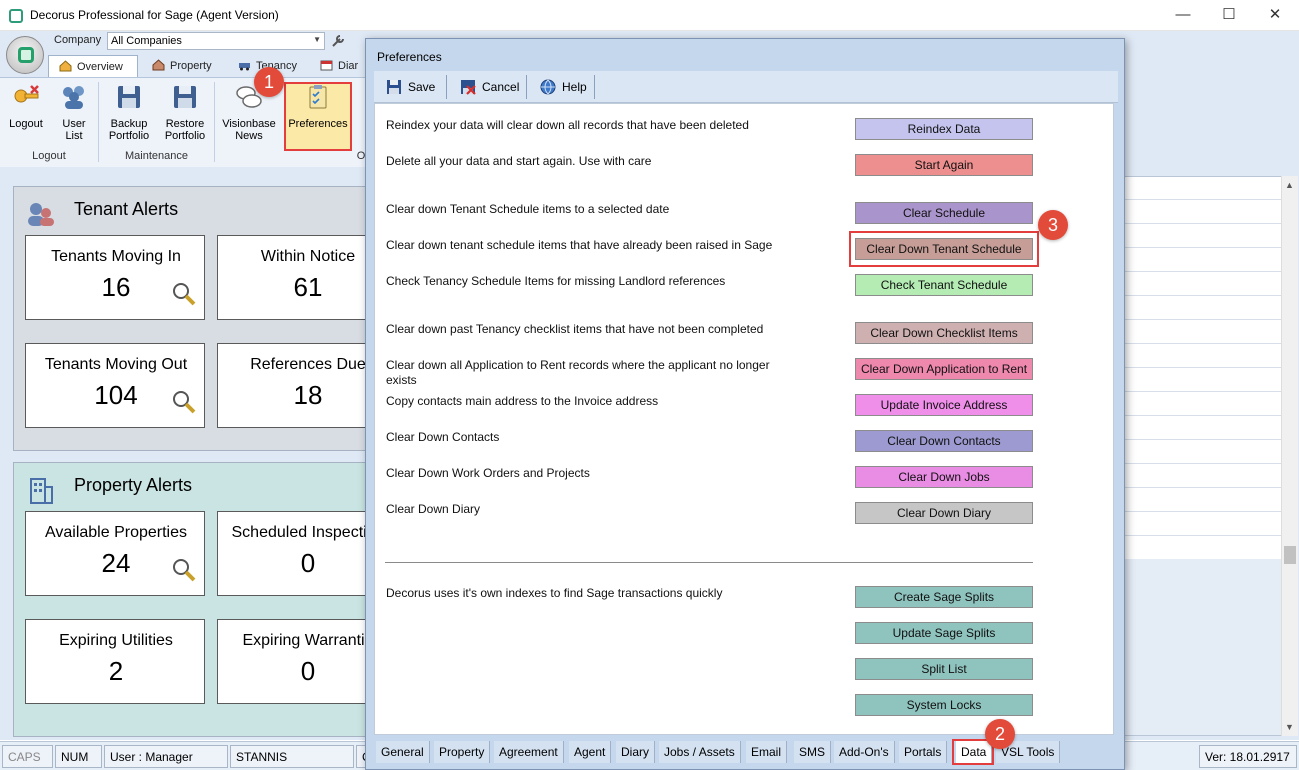 The height and width of the screenshot is (770, 1299). I want to click on user-list-button: User List, so click(74, 112).